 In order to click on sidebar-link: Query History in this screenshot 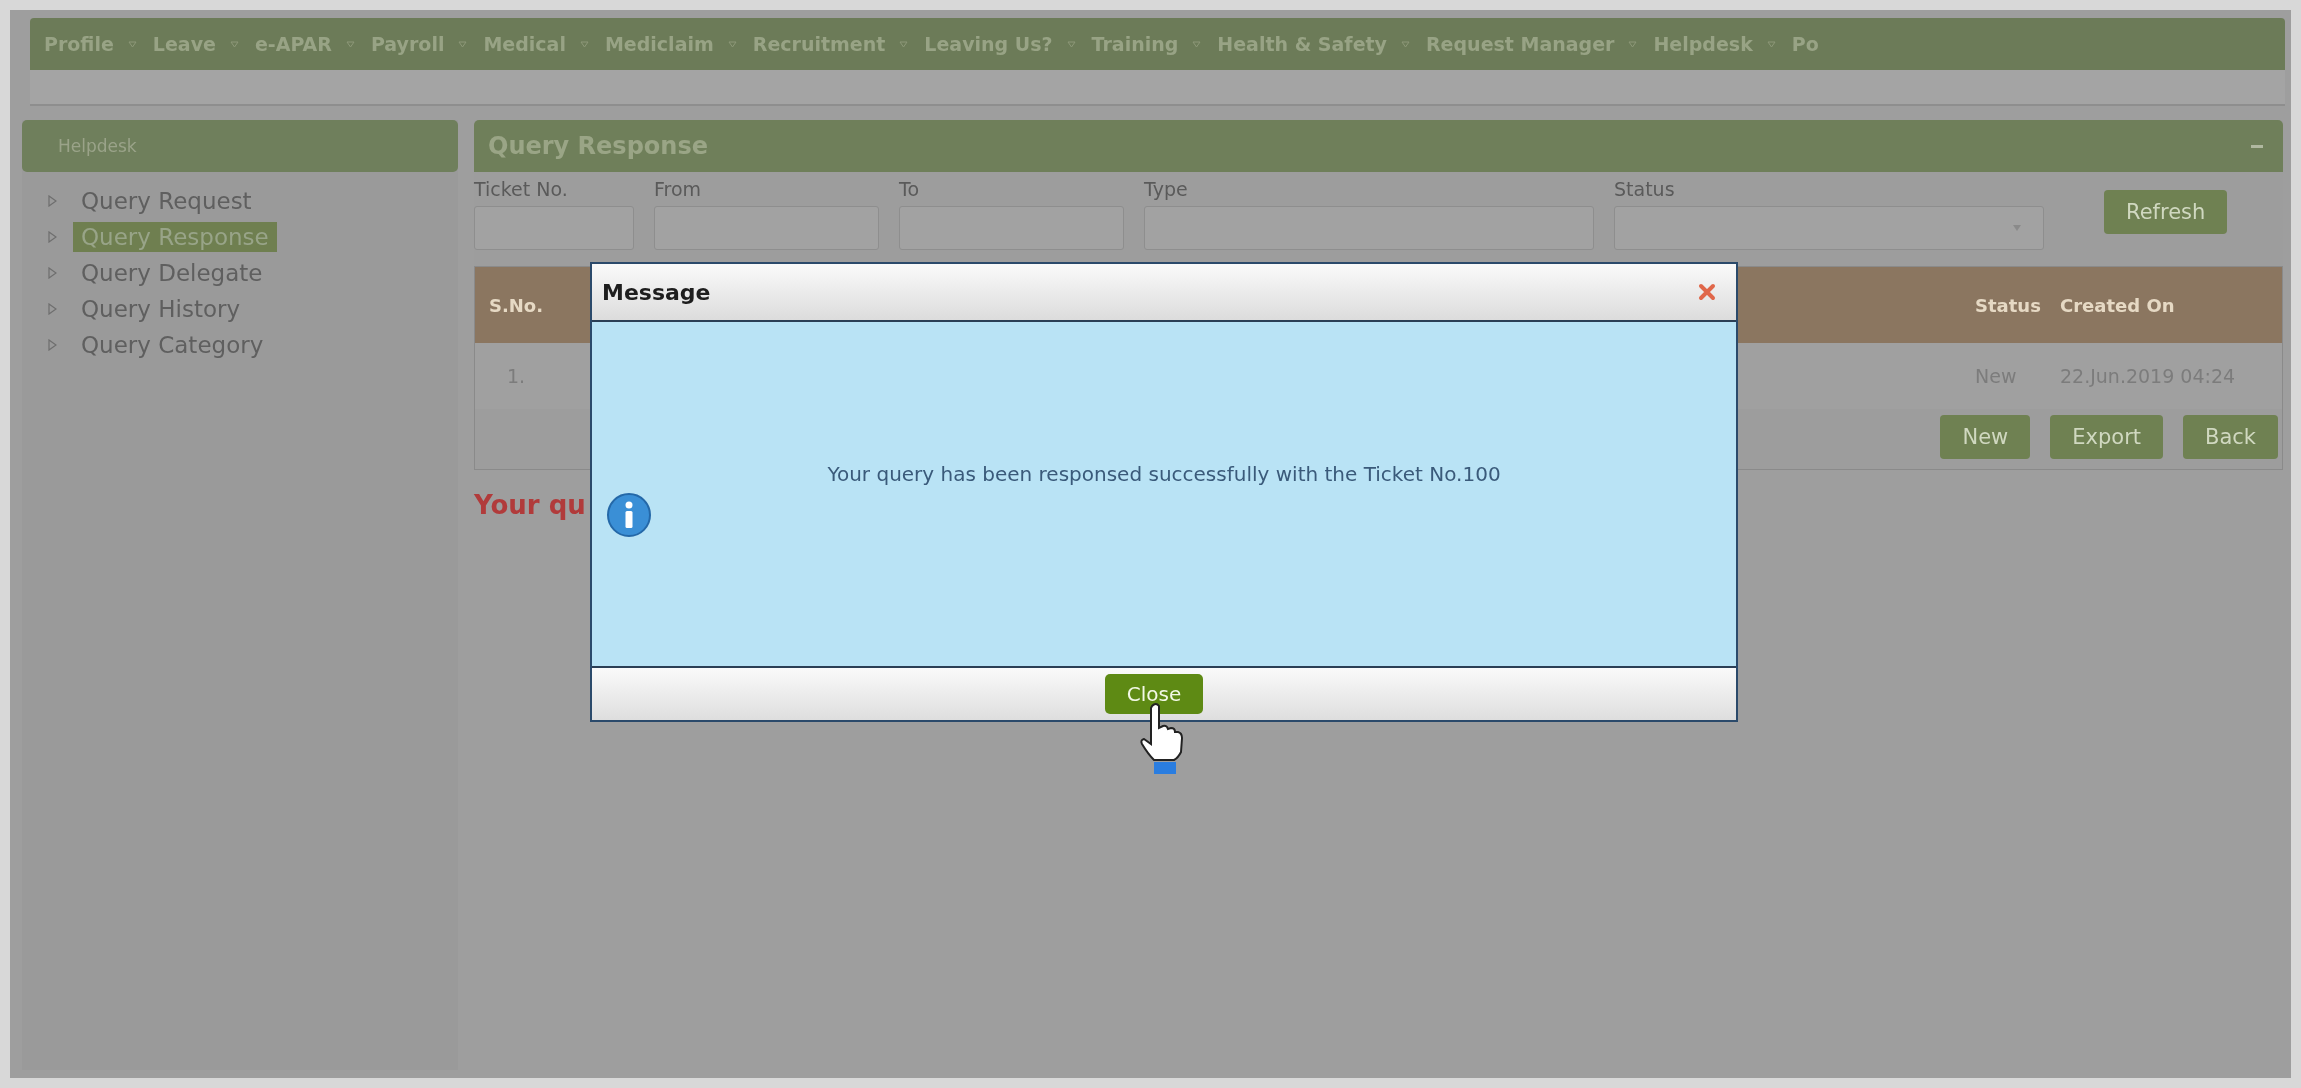, I will do `click(161, 309)`.